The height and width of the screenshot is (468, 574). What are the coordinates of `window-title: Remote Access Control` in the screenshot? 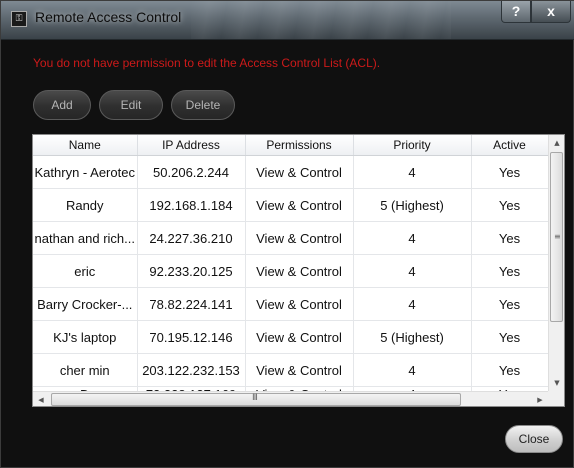 It's located at (108, 17).